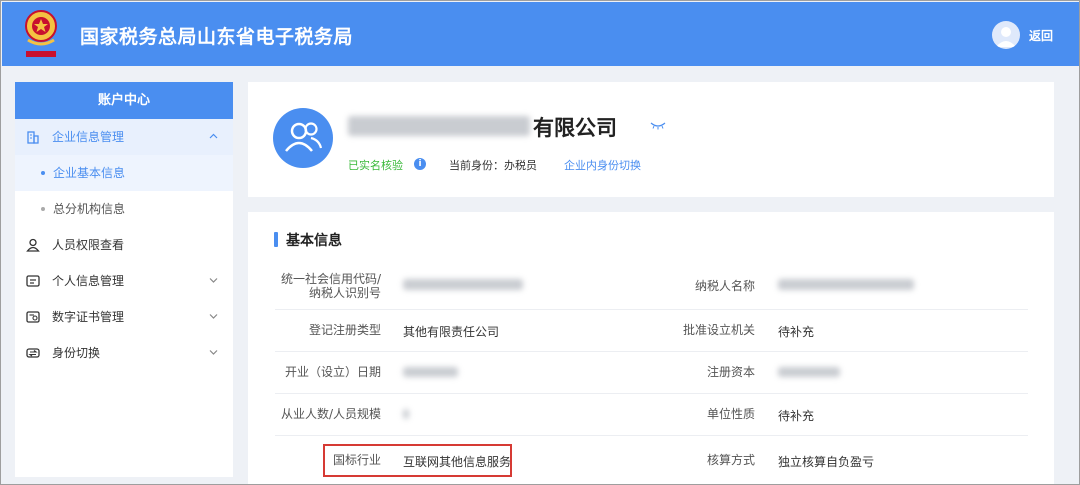  I want to click on sidebar-item-permissions: 人员权限查看, so click(124, 245).